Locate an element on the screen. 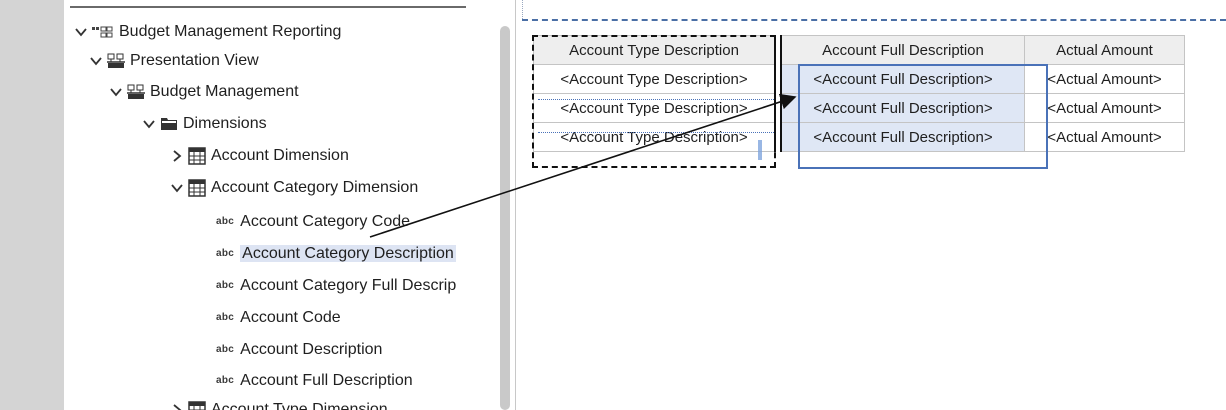  column-header-account-type-description: Account Type Description is located at coordinates (654, 50).